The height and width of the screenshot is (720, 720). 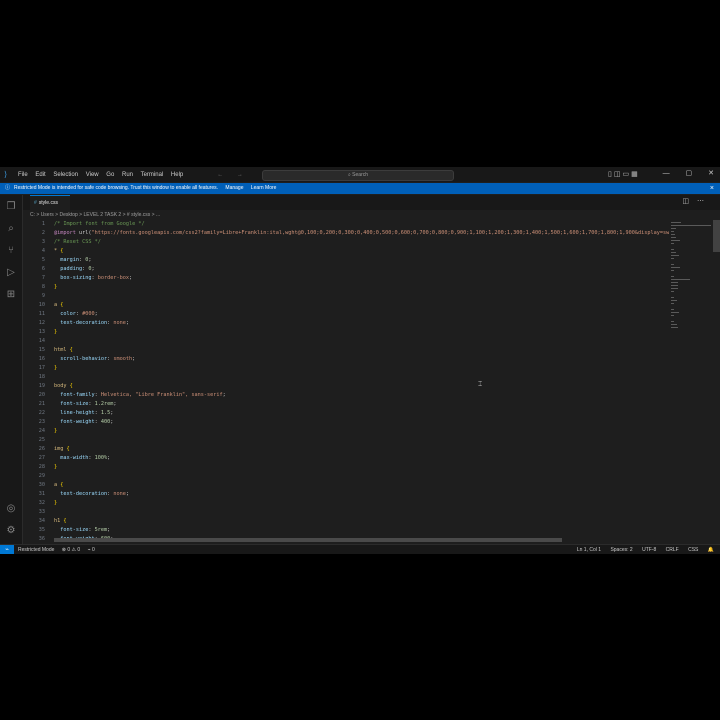 I want to click on learn-more-link: Learn More, so click(x=264, y=188).